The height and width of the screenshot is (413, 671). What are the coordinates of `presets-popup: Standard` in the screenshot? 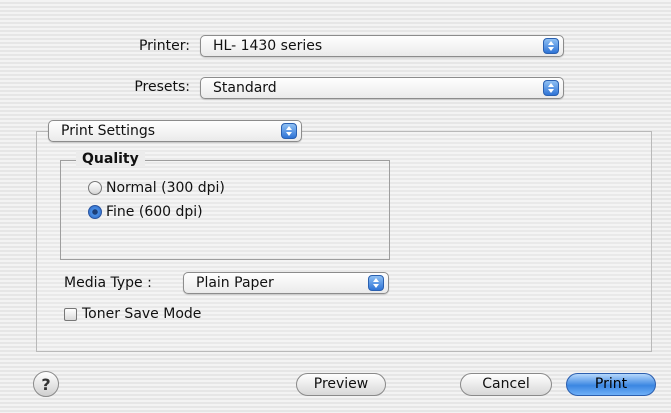 It's located at (382, 88).